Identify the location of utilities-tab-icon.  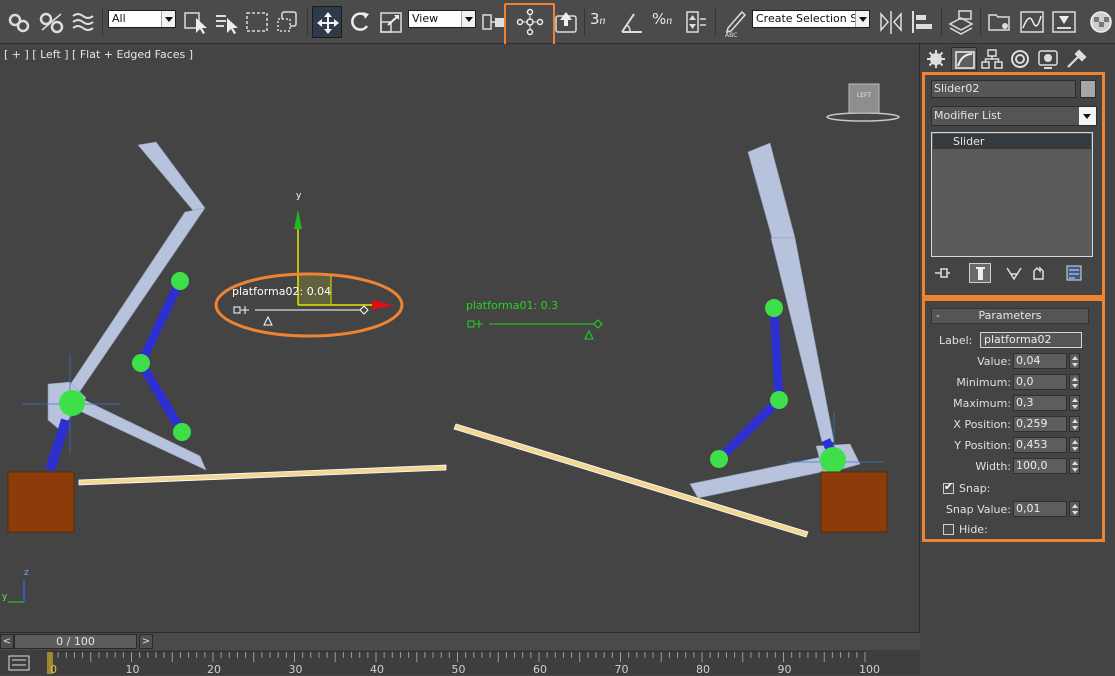
(1076, 59).